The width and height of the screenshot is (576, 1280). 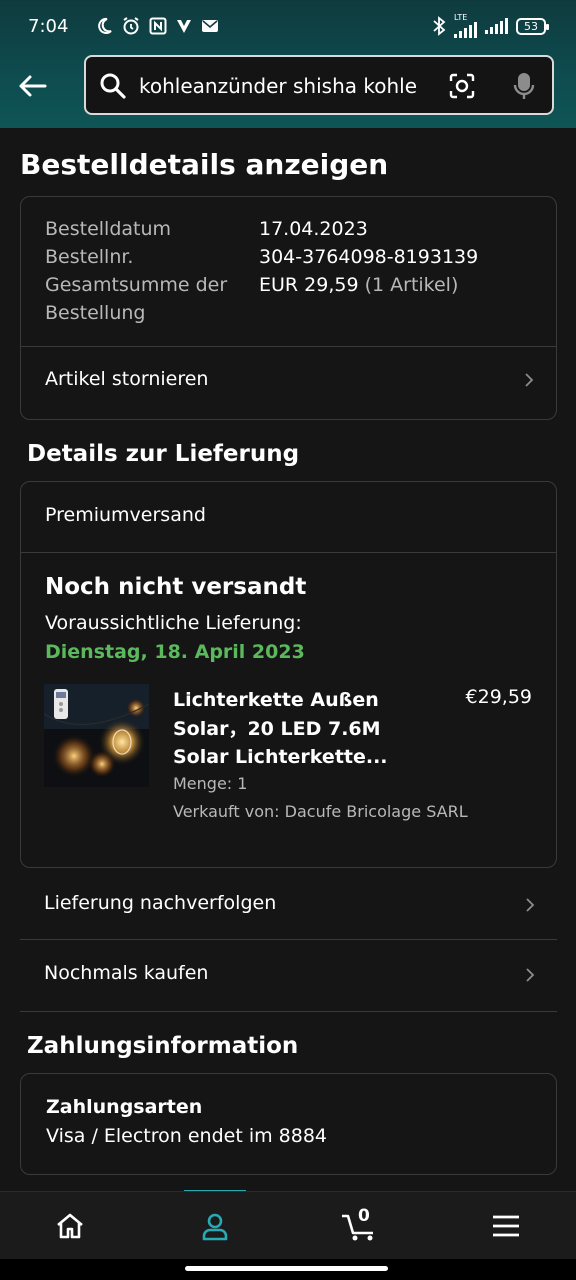 I want to click on payment-methods-heading: Zahlungsarten, so click(x=124, y=1107).